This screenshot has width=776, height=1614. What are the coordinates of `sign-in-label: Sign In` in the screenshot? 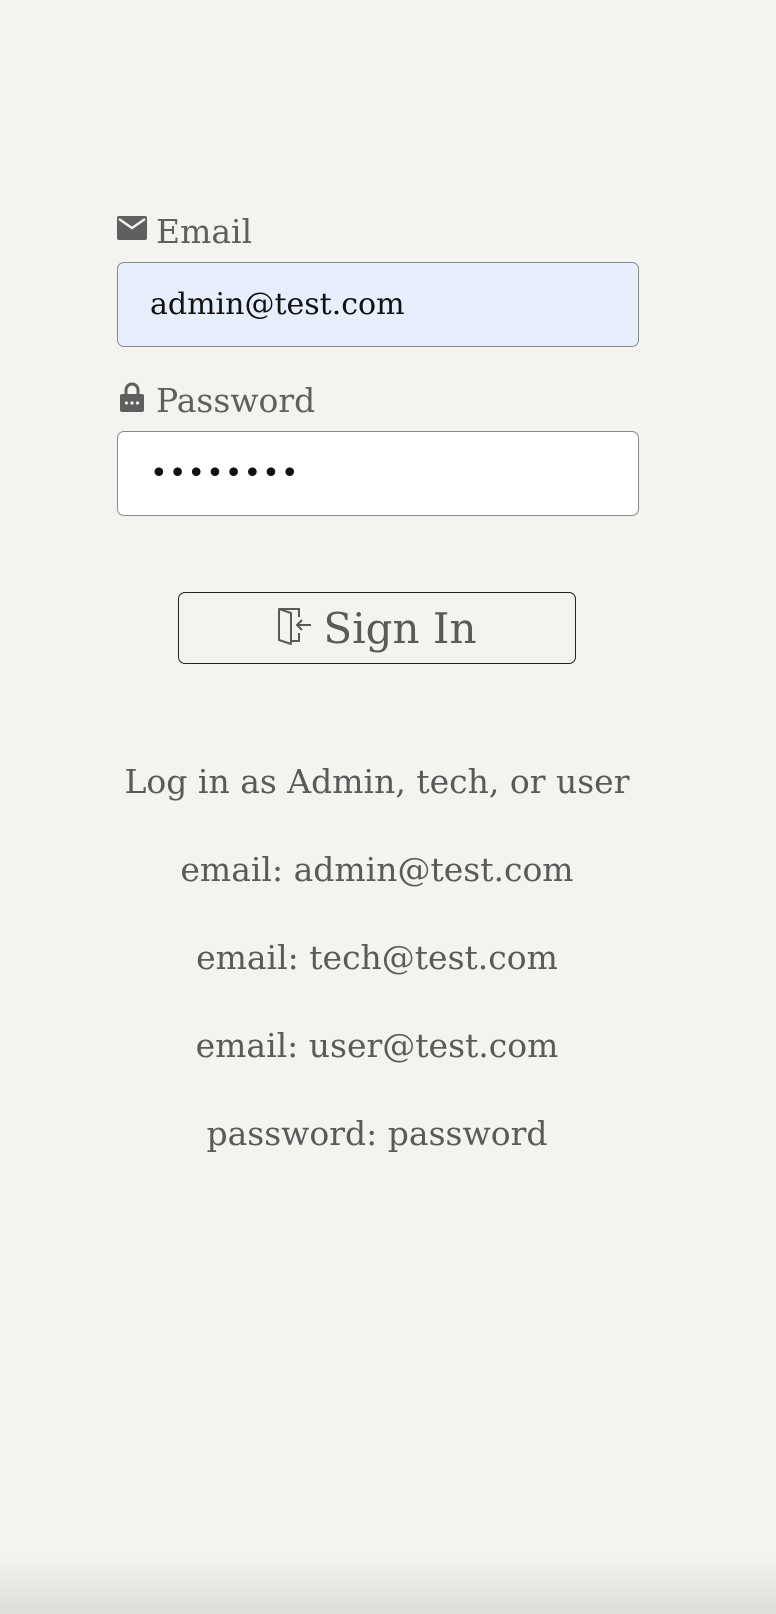 It's located at (400, 628).